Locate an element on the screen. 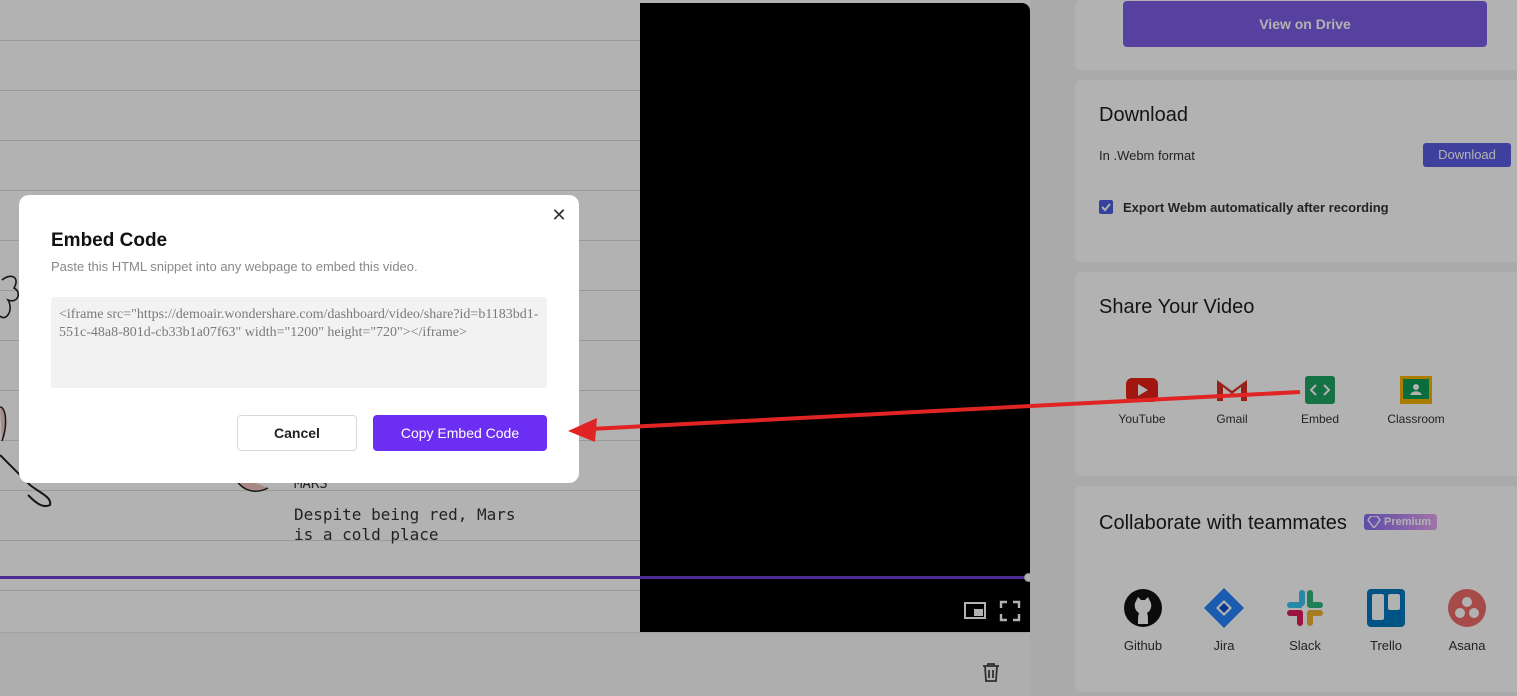 Image resolution: width=1517 pixels, height=696 pixels. cancel-button: Cancel is located at coordinates (297, 433).